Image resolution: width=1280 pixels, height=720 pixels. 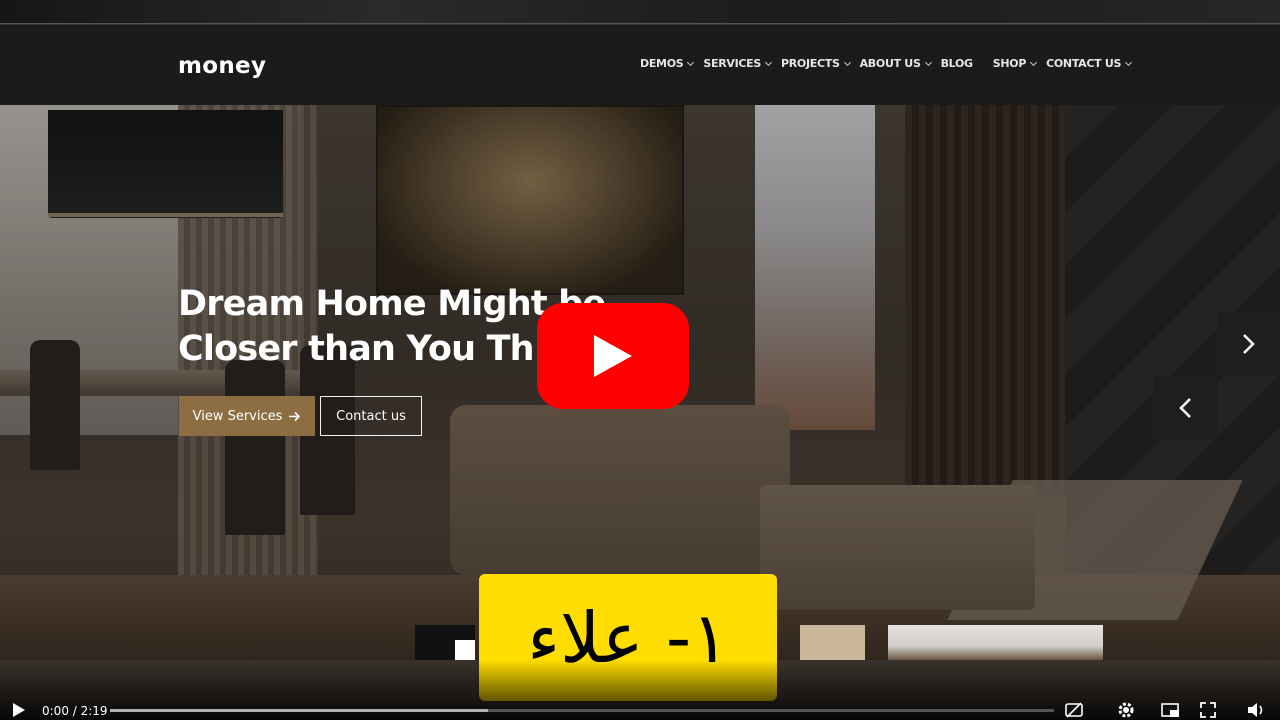 I want to click on nav-label: PROJECTS, so click(x=810, y=63).